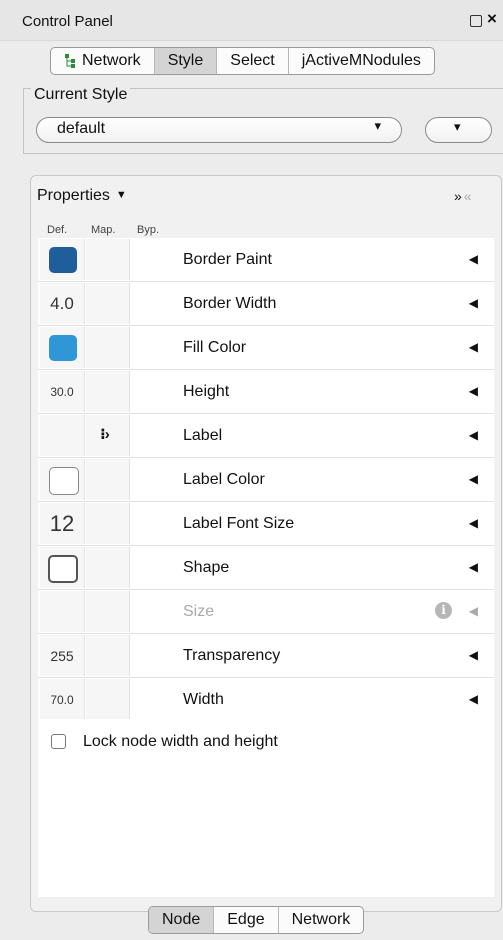 Image resolution: width=503 pixels, height=940 pixels. I want to click on tab-network: Network, so click(103, 61).